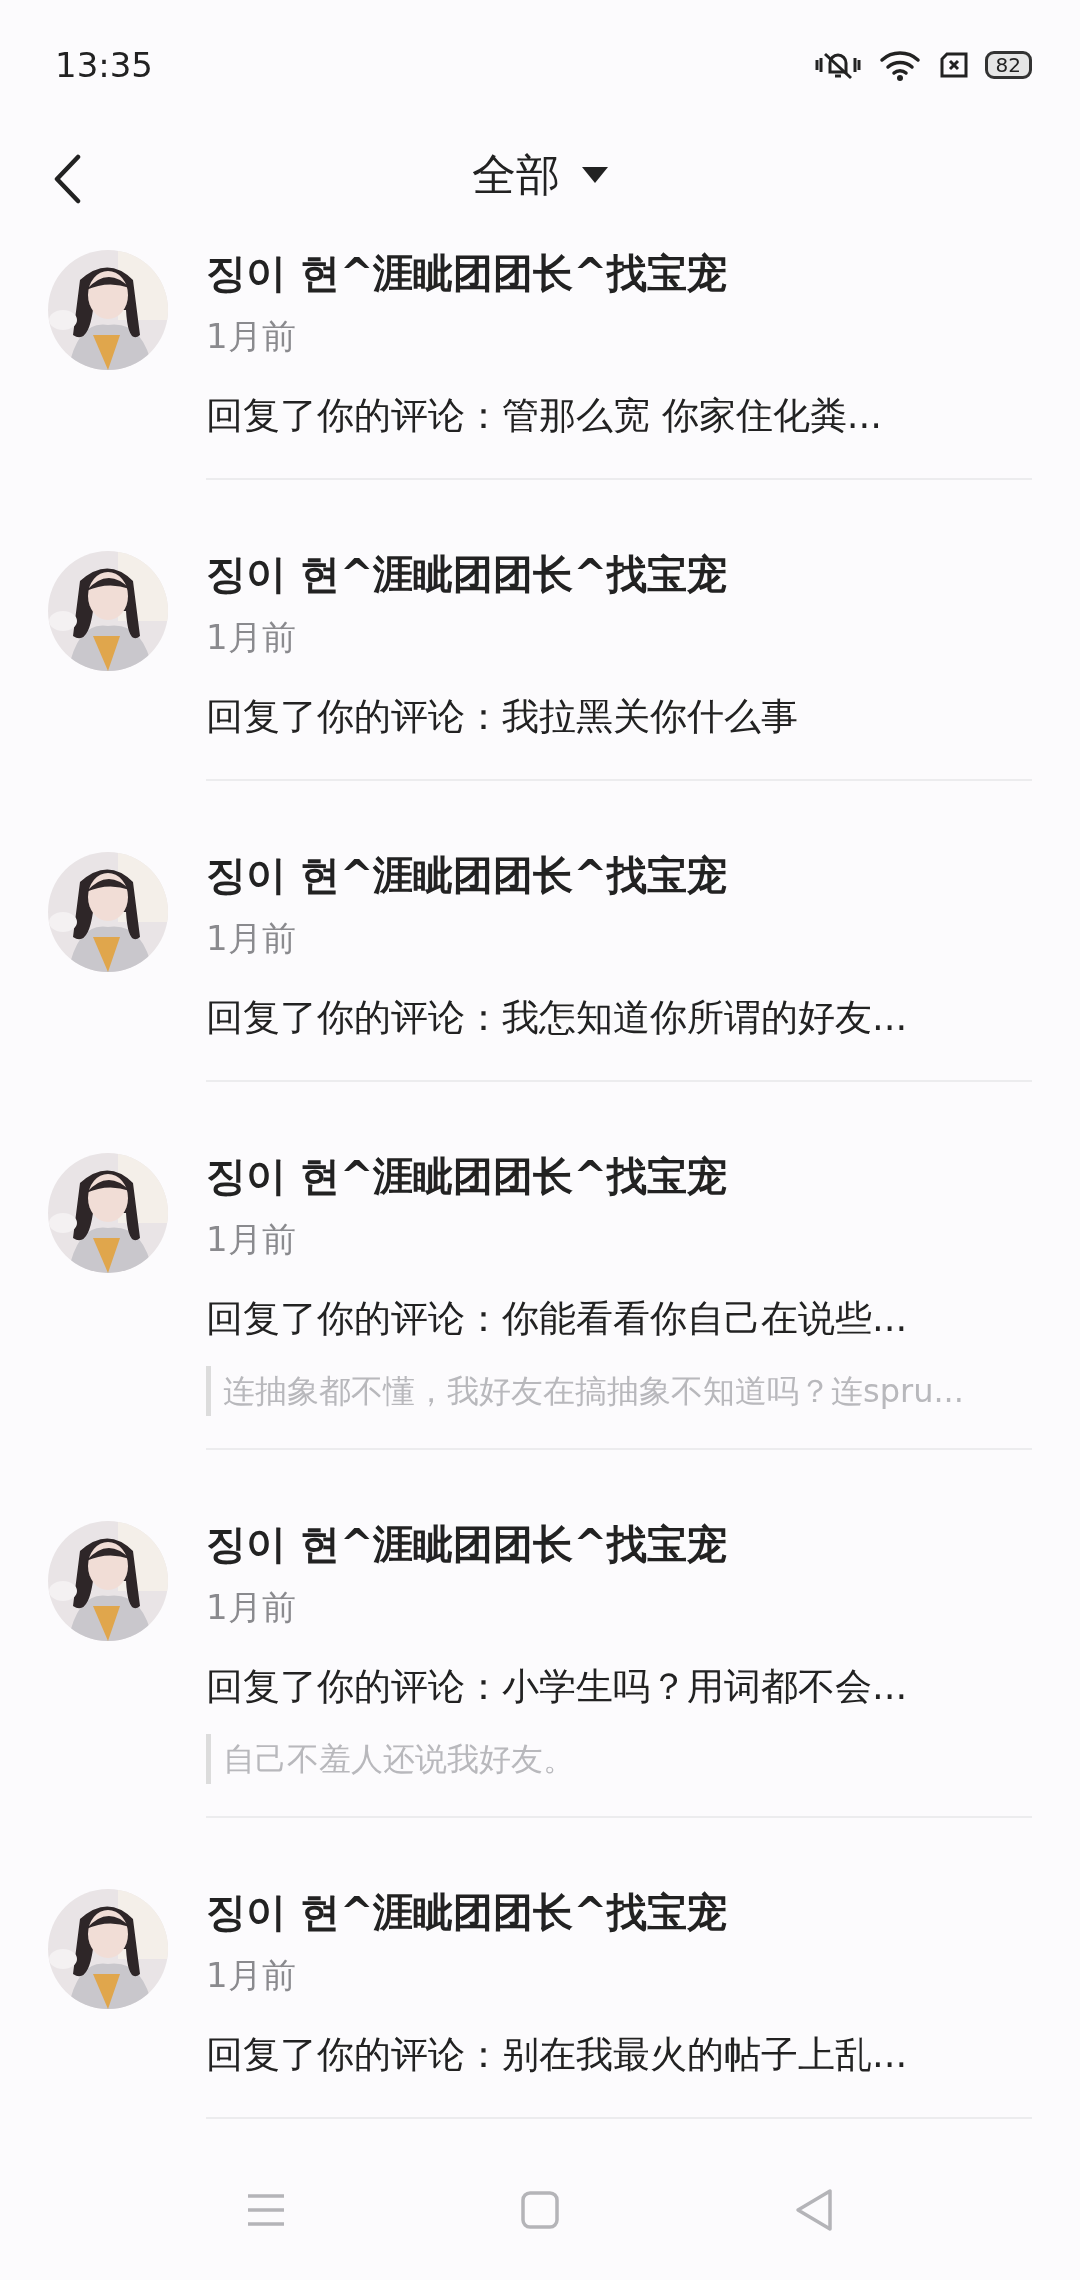  Describe the element at coordinates (814, 2210) in the screenshot. I see `back-triangle-icon` at that location.